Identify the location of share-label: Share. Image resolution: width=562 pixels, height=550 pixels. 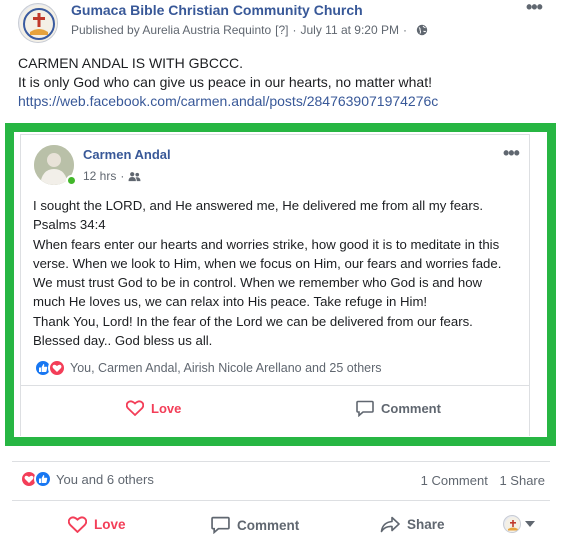
(426, 524).